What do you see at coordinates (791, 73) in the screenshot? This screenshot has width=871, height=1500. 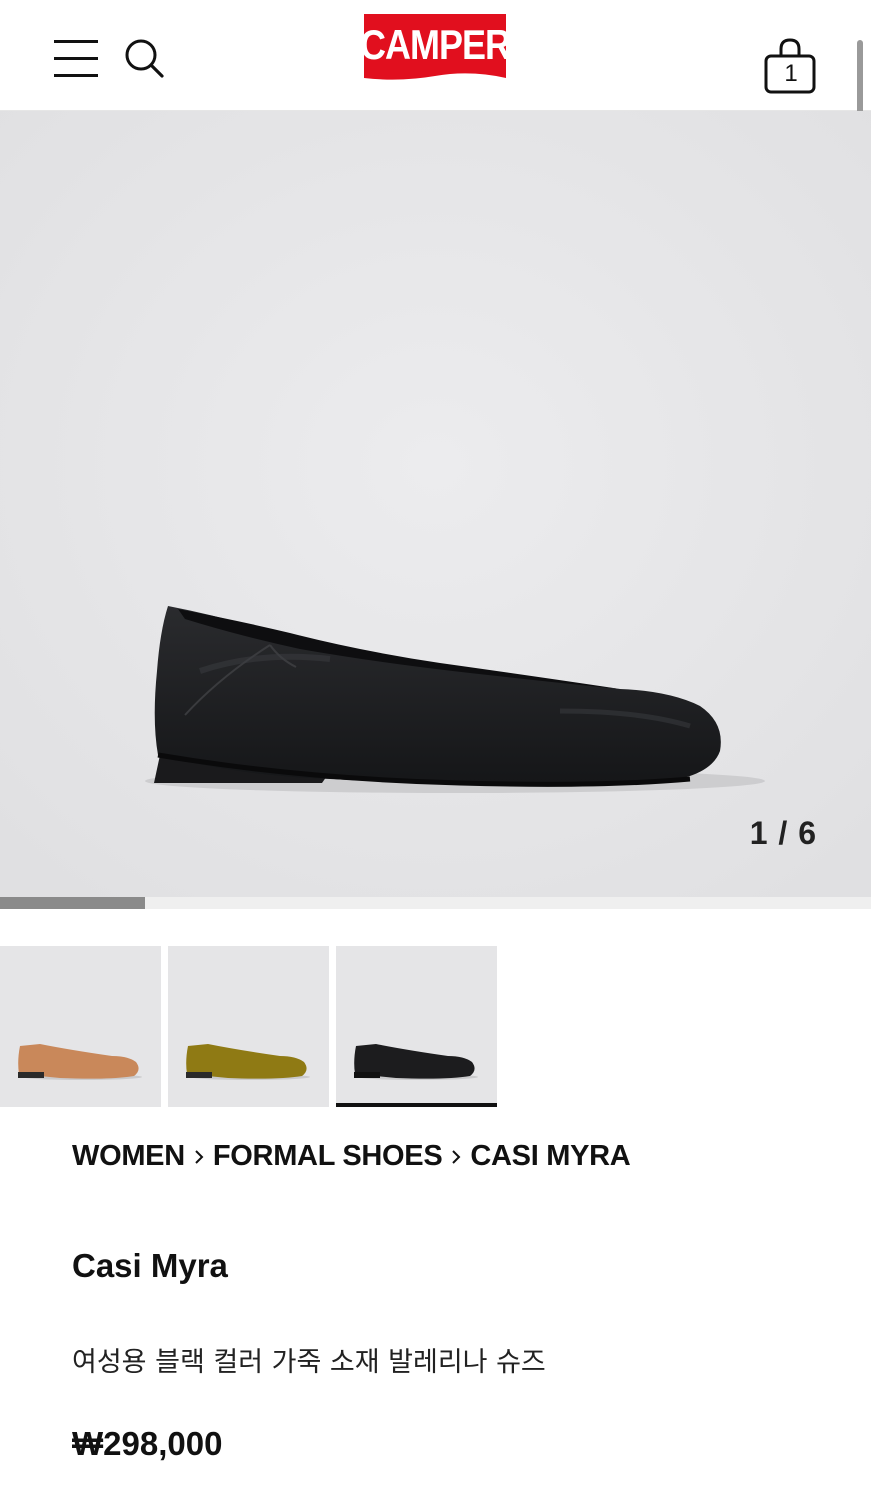 I see `cart-count: 1` at bounding box center [791, 73].